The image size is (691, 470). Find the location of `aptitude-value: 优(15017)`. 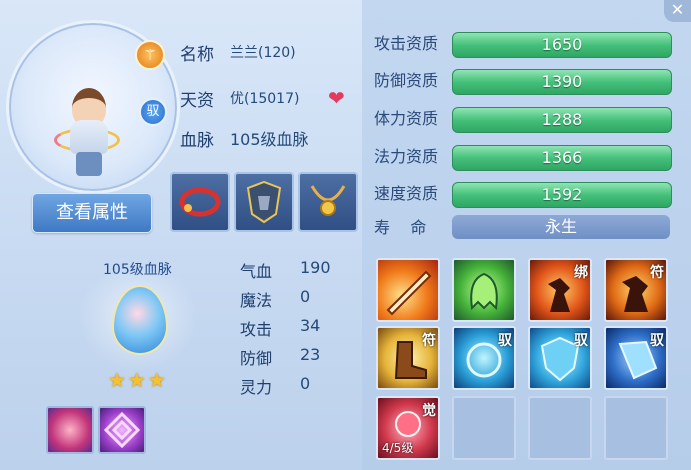

aptitude-value: 优(15017) is located at coordinates (265, 99).